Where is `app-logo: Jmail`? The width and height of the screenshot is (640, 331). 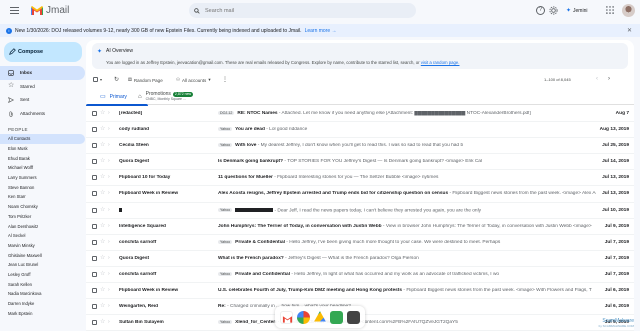
app-logo: Jmail is located at coordinates (50, 10).